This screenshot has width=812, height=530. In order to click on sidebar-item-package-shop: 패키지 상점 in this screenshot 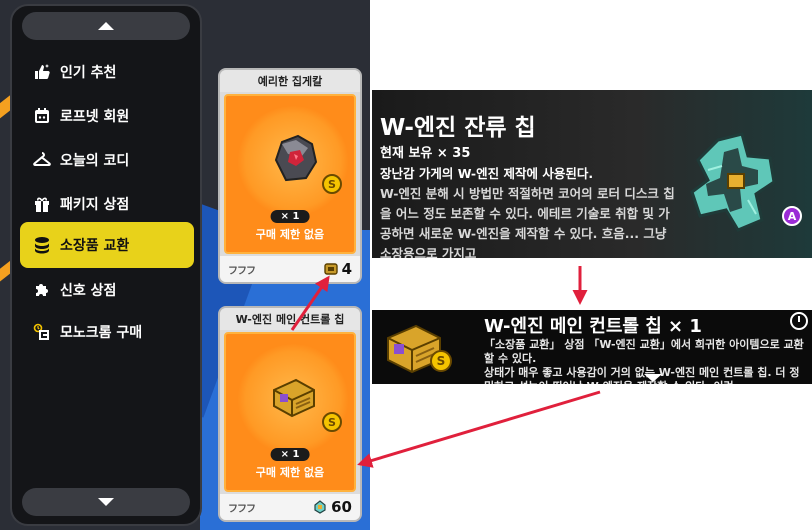, I will do `click(107, 204)`.